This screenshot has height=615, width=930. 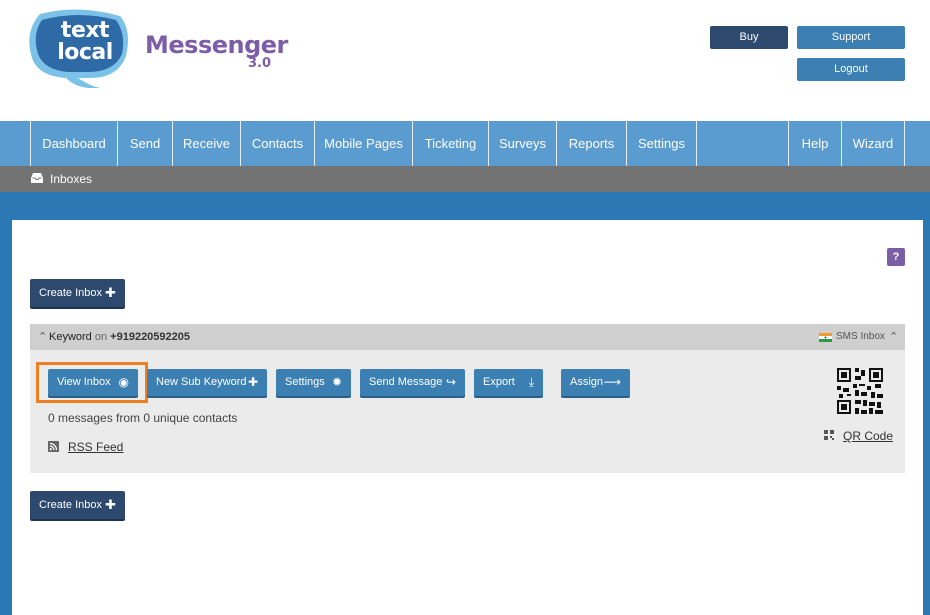 What do you see at coordinates (363, 143) in the screenshot?
I see `nav-mobile-pages: Mobile Pages` at bounding box center [363, 143].